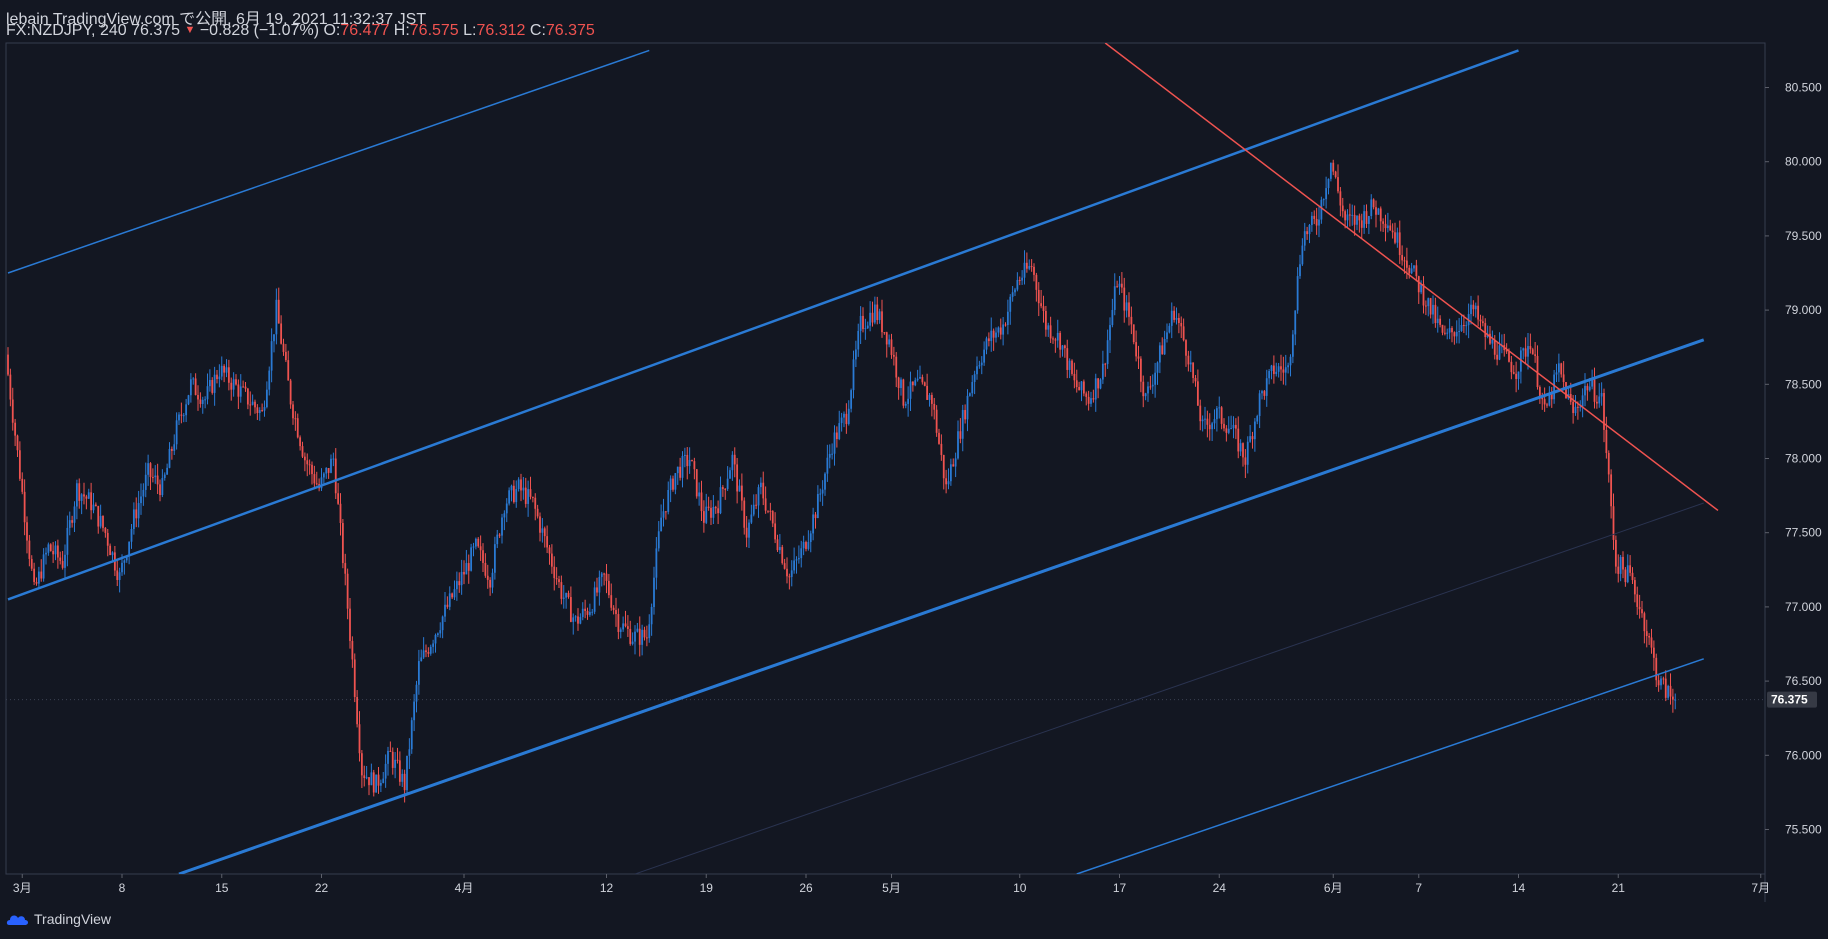  I want to click on y-tick-label: 79.500, so click(1803, 236).